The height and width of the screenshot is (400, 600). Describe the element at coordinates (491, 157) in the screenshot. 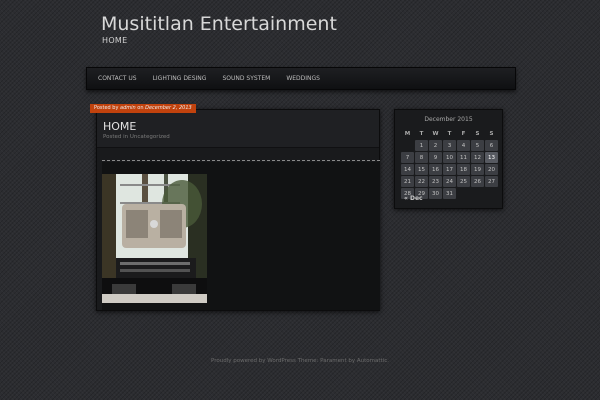

I see `calendar-today-cell: 13` at that location.